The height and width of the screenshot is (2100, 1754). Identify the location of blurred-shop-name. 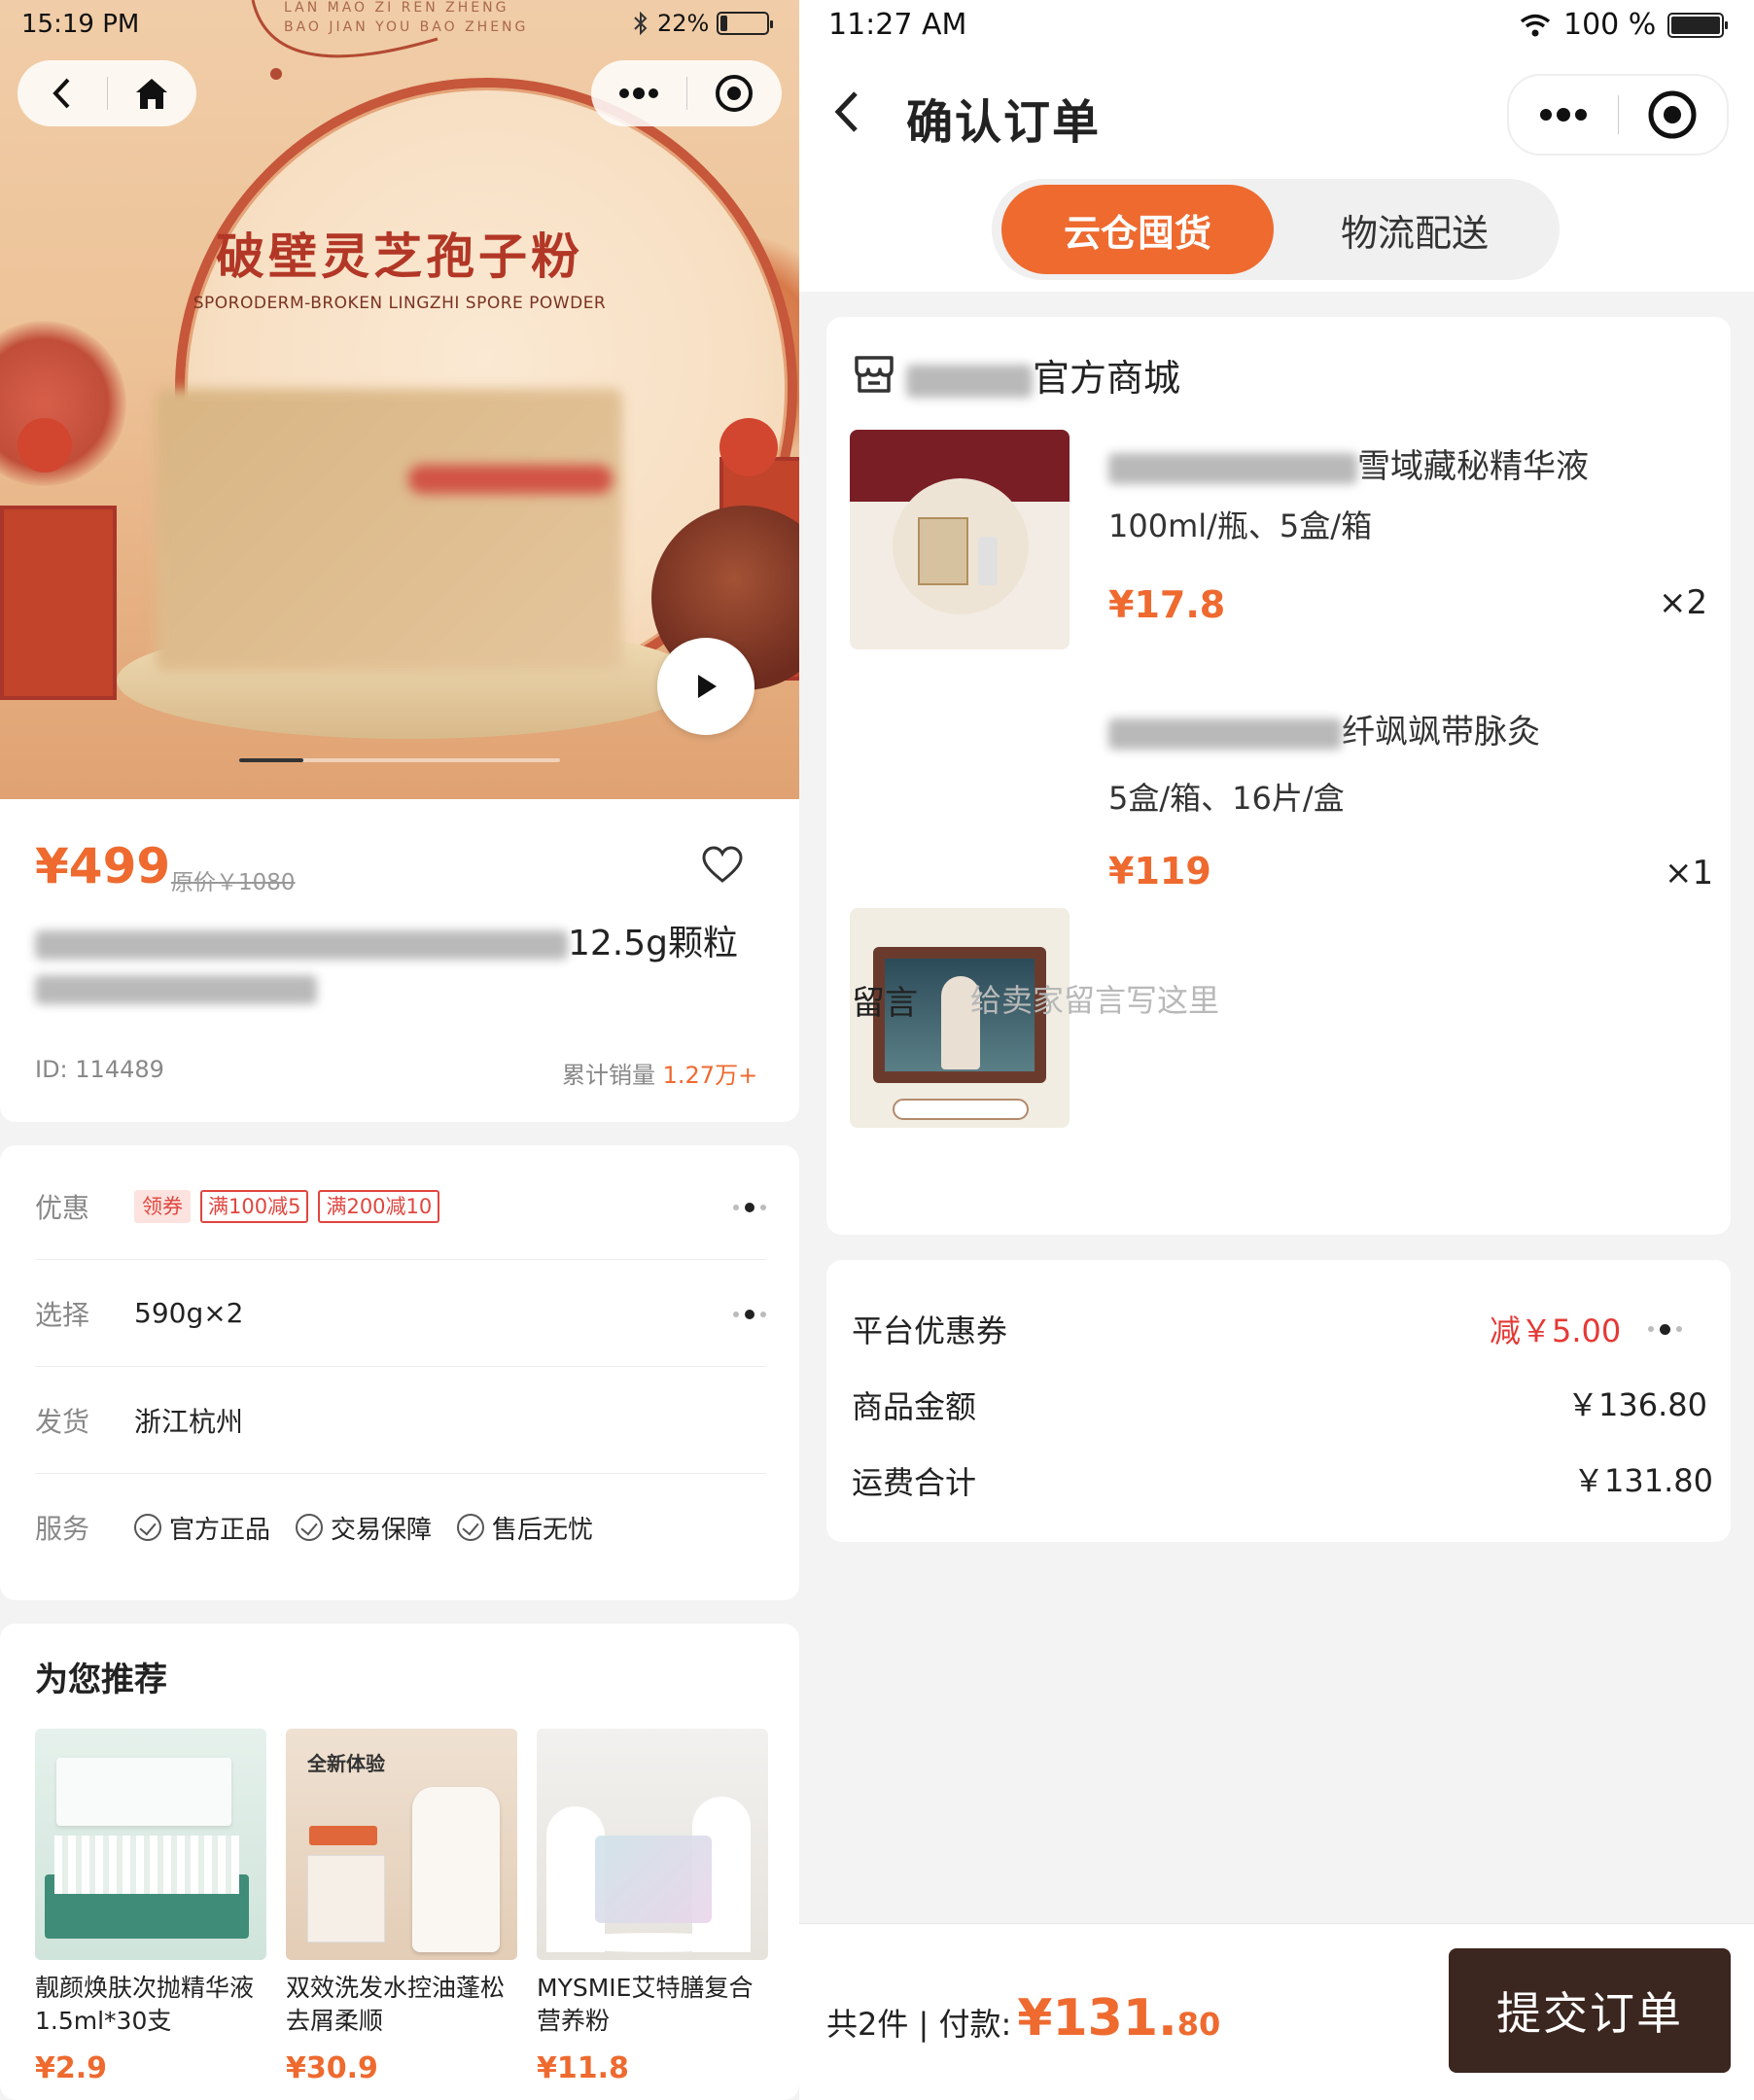
(969, 381).